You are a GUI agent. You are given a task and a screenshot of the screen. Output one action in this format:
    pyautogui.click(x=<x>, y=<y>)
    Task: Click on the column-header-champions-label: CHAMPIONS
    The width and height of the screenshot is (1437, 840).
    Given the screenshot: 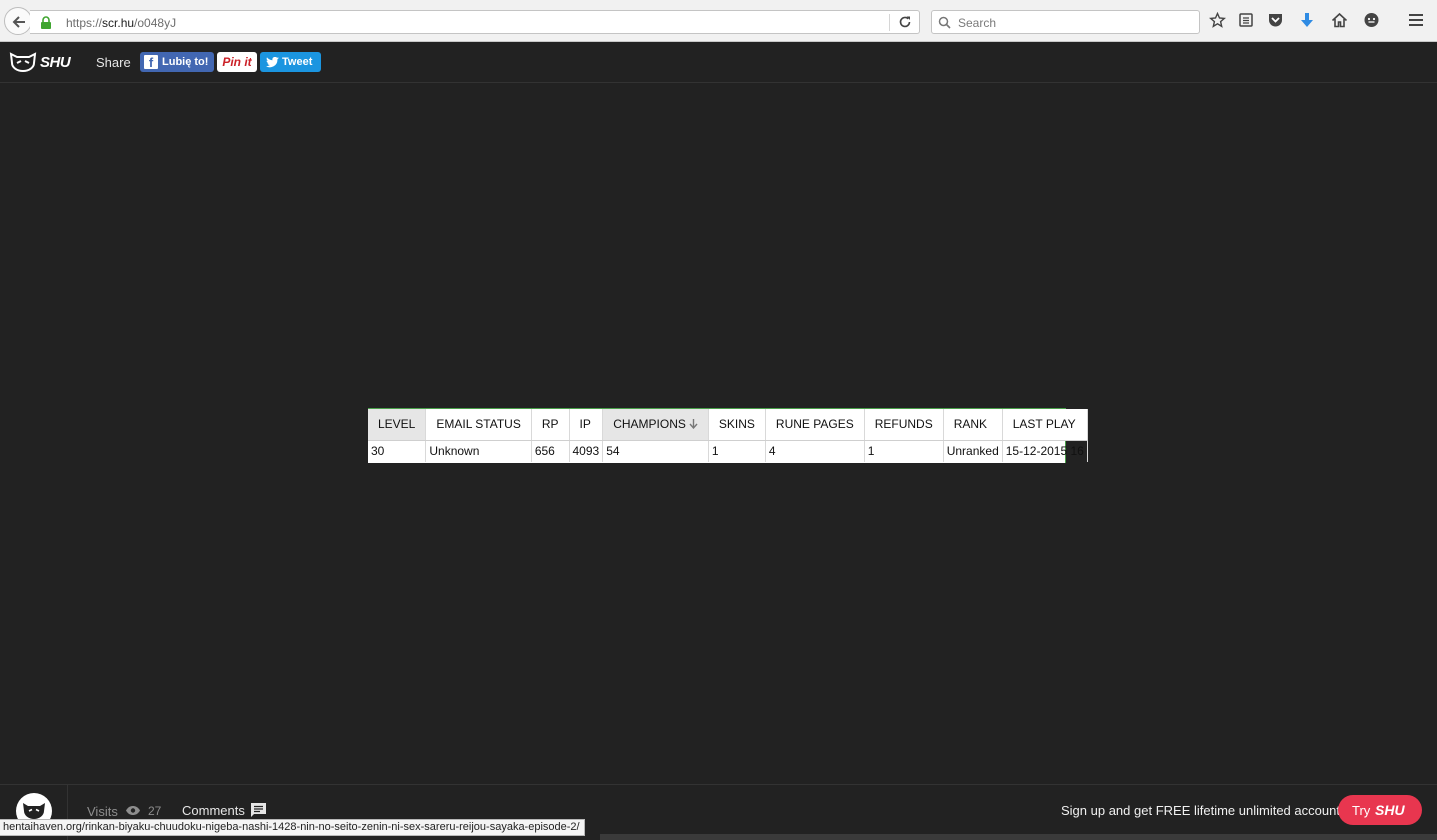 What is the action you would take?
    pyautogui.click(x=649, y=424)
    